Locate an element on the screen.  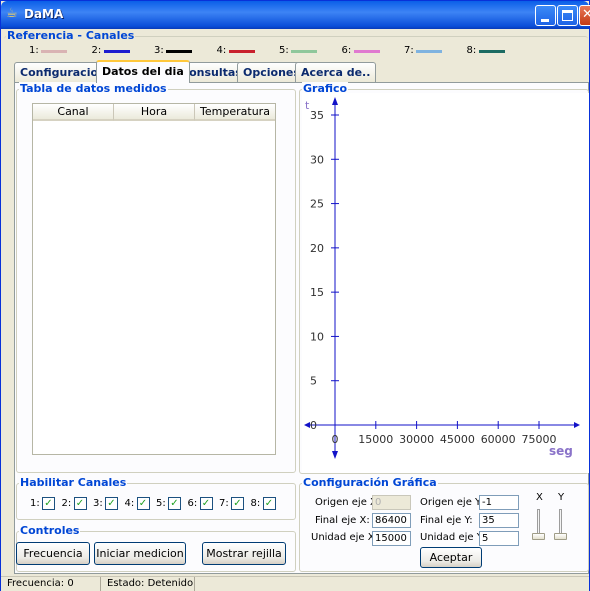
legend-item-channel-6: 6: is located at coordinates (361, 51).